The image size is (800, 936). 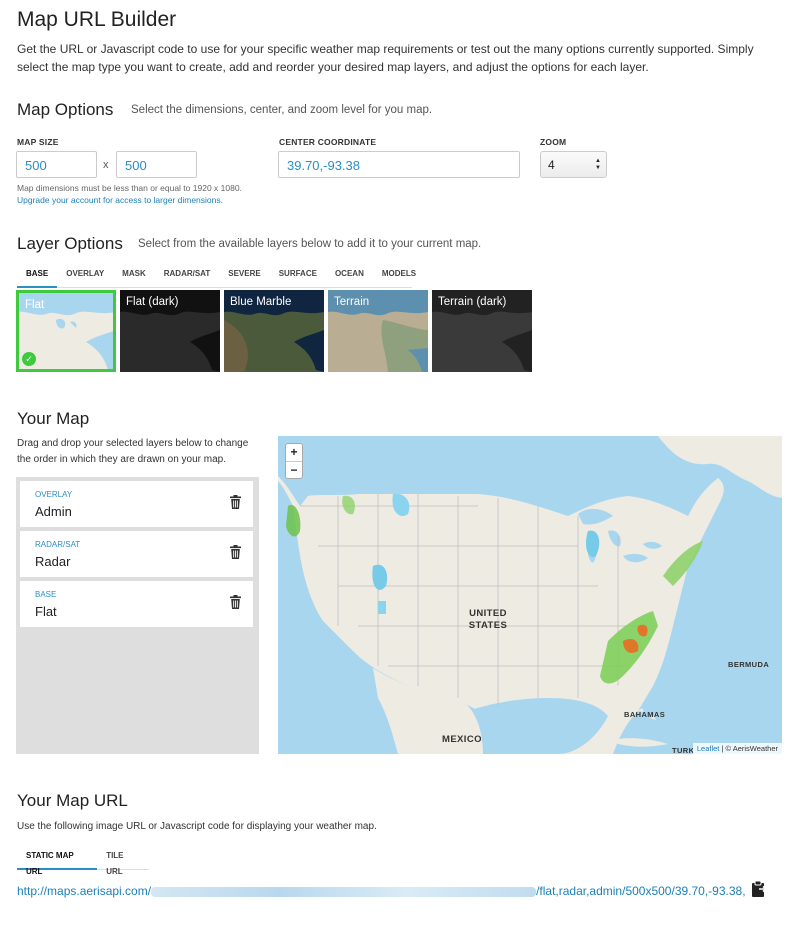 I want to click on thumbnail-label: Blue Marble, so click(x=261, y=302).